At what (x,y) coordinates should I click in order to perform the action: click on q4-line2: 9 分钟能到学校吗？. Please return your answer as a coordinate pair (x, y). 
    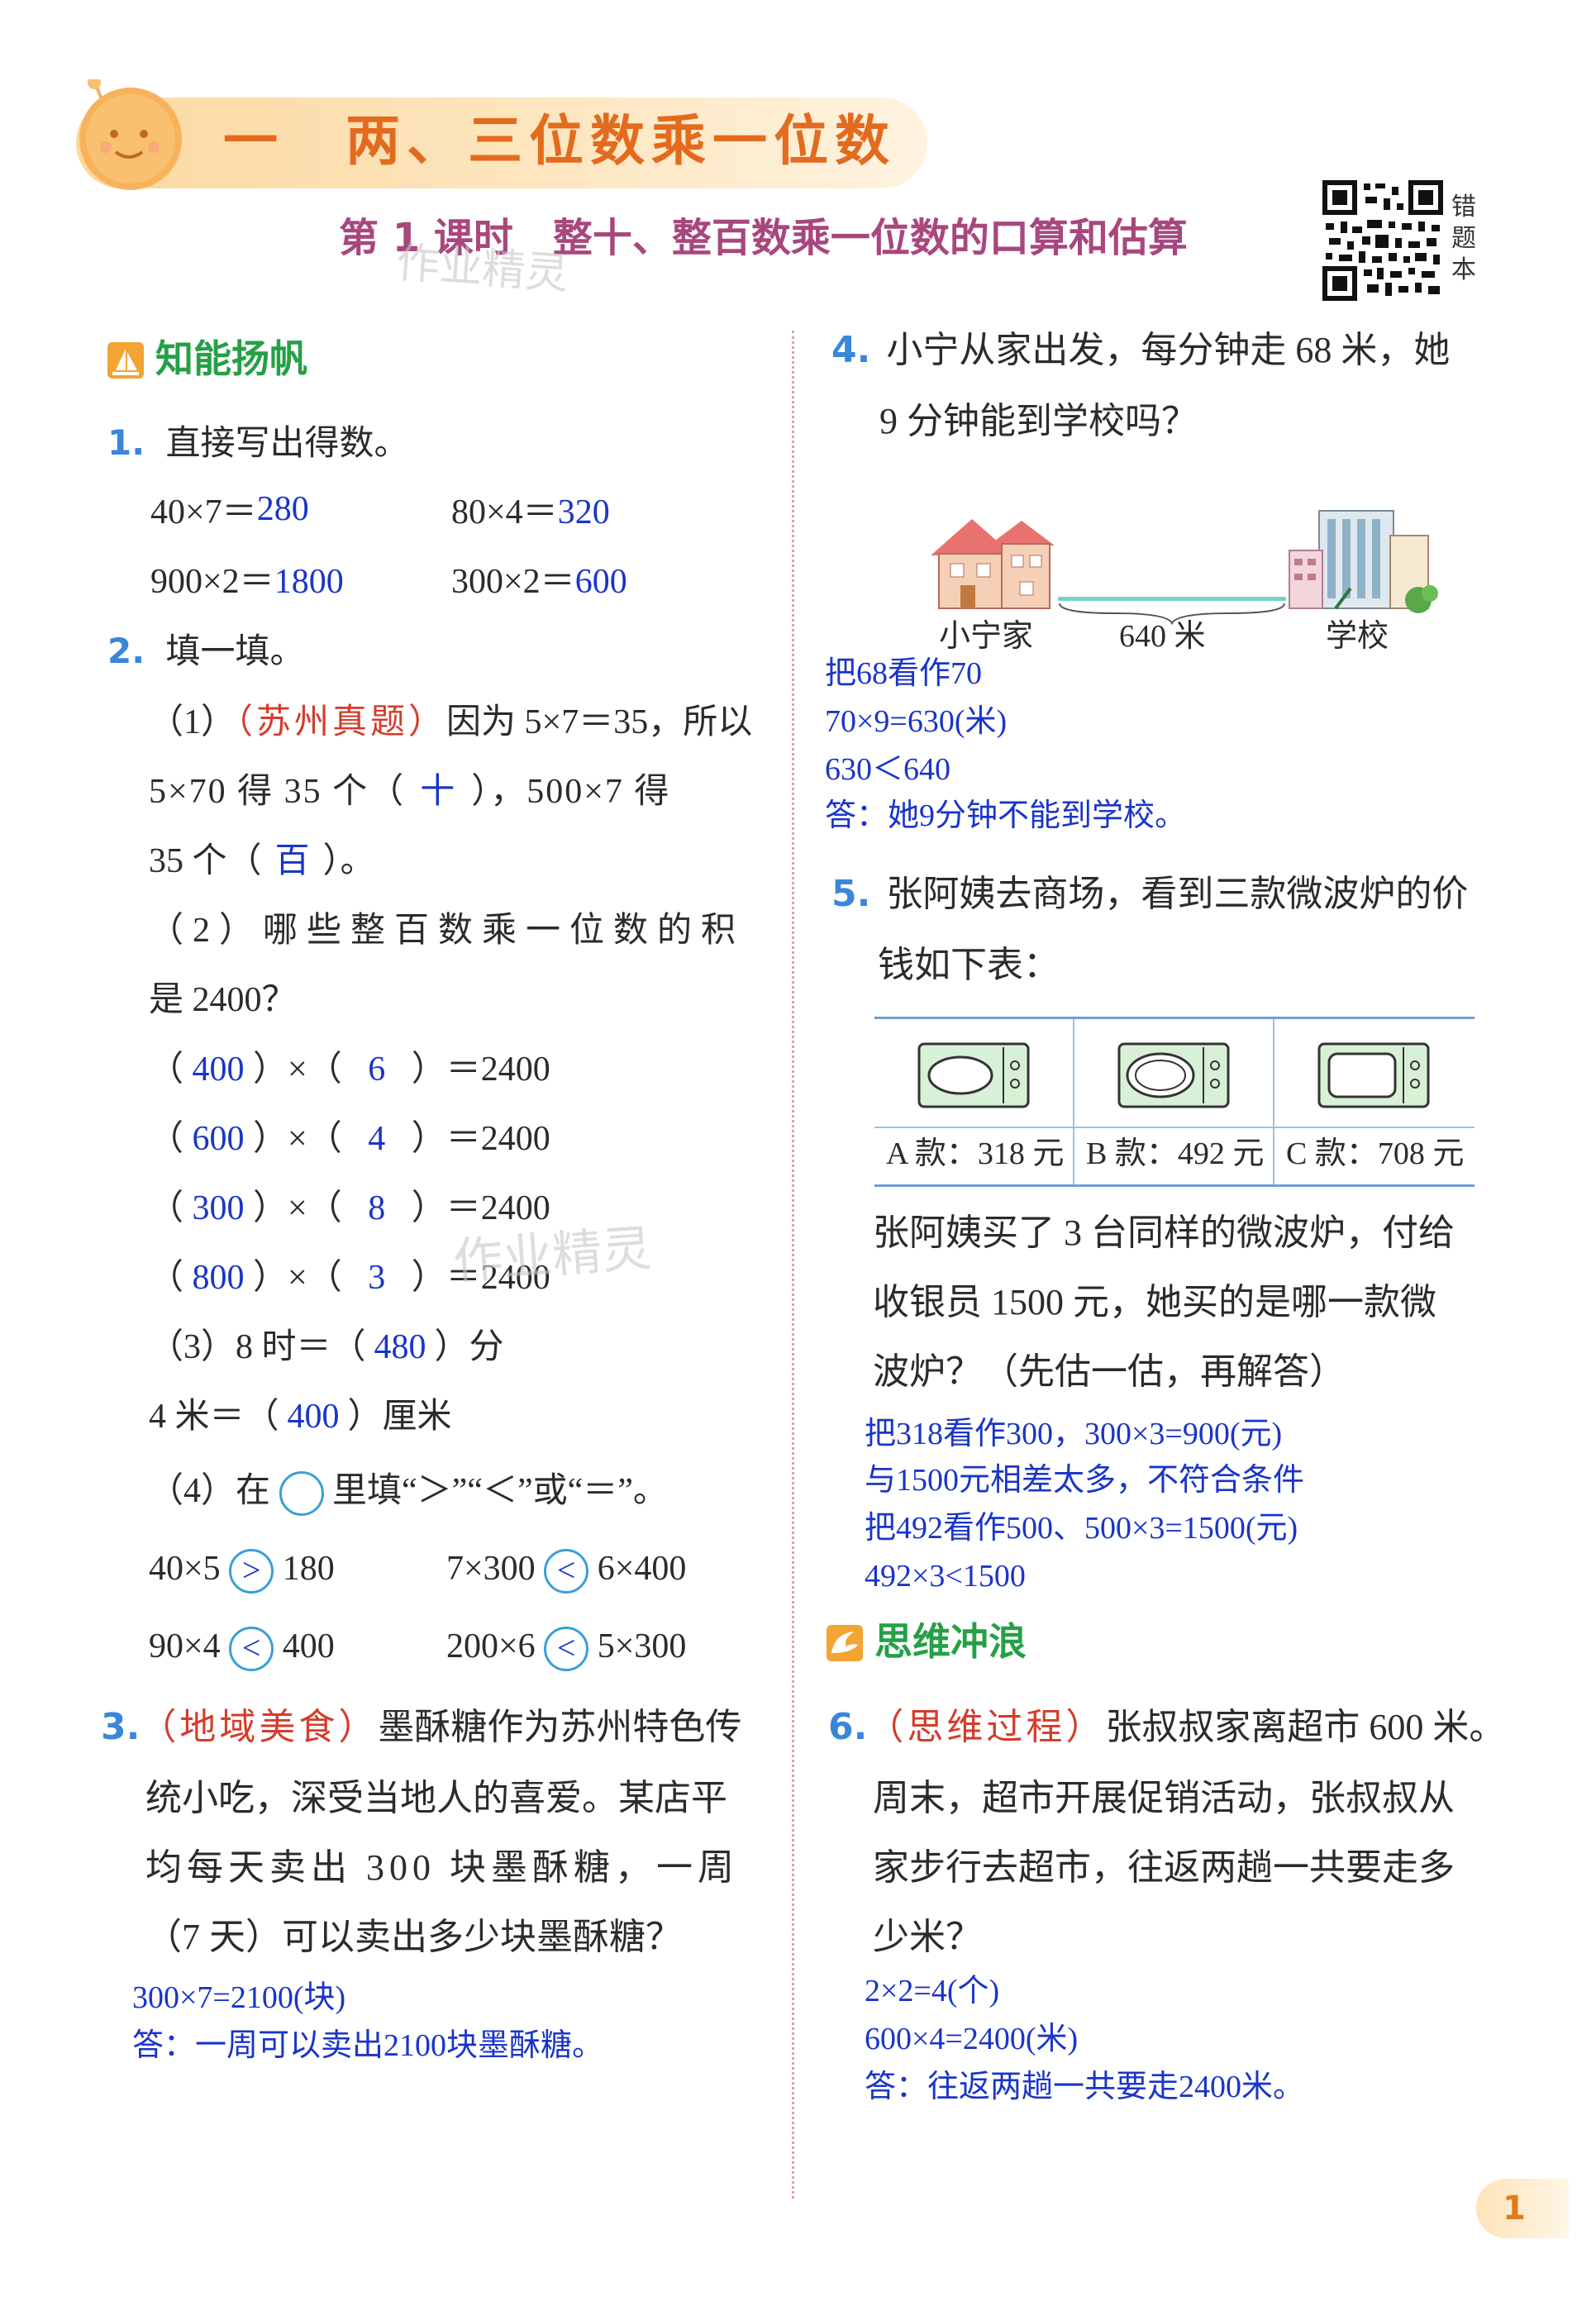
    Looking at the image, I should click on (1038, 421).